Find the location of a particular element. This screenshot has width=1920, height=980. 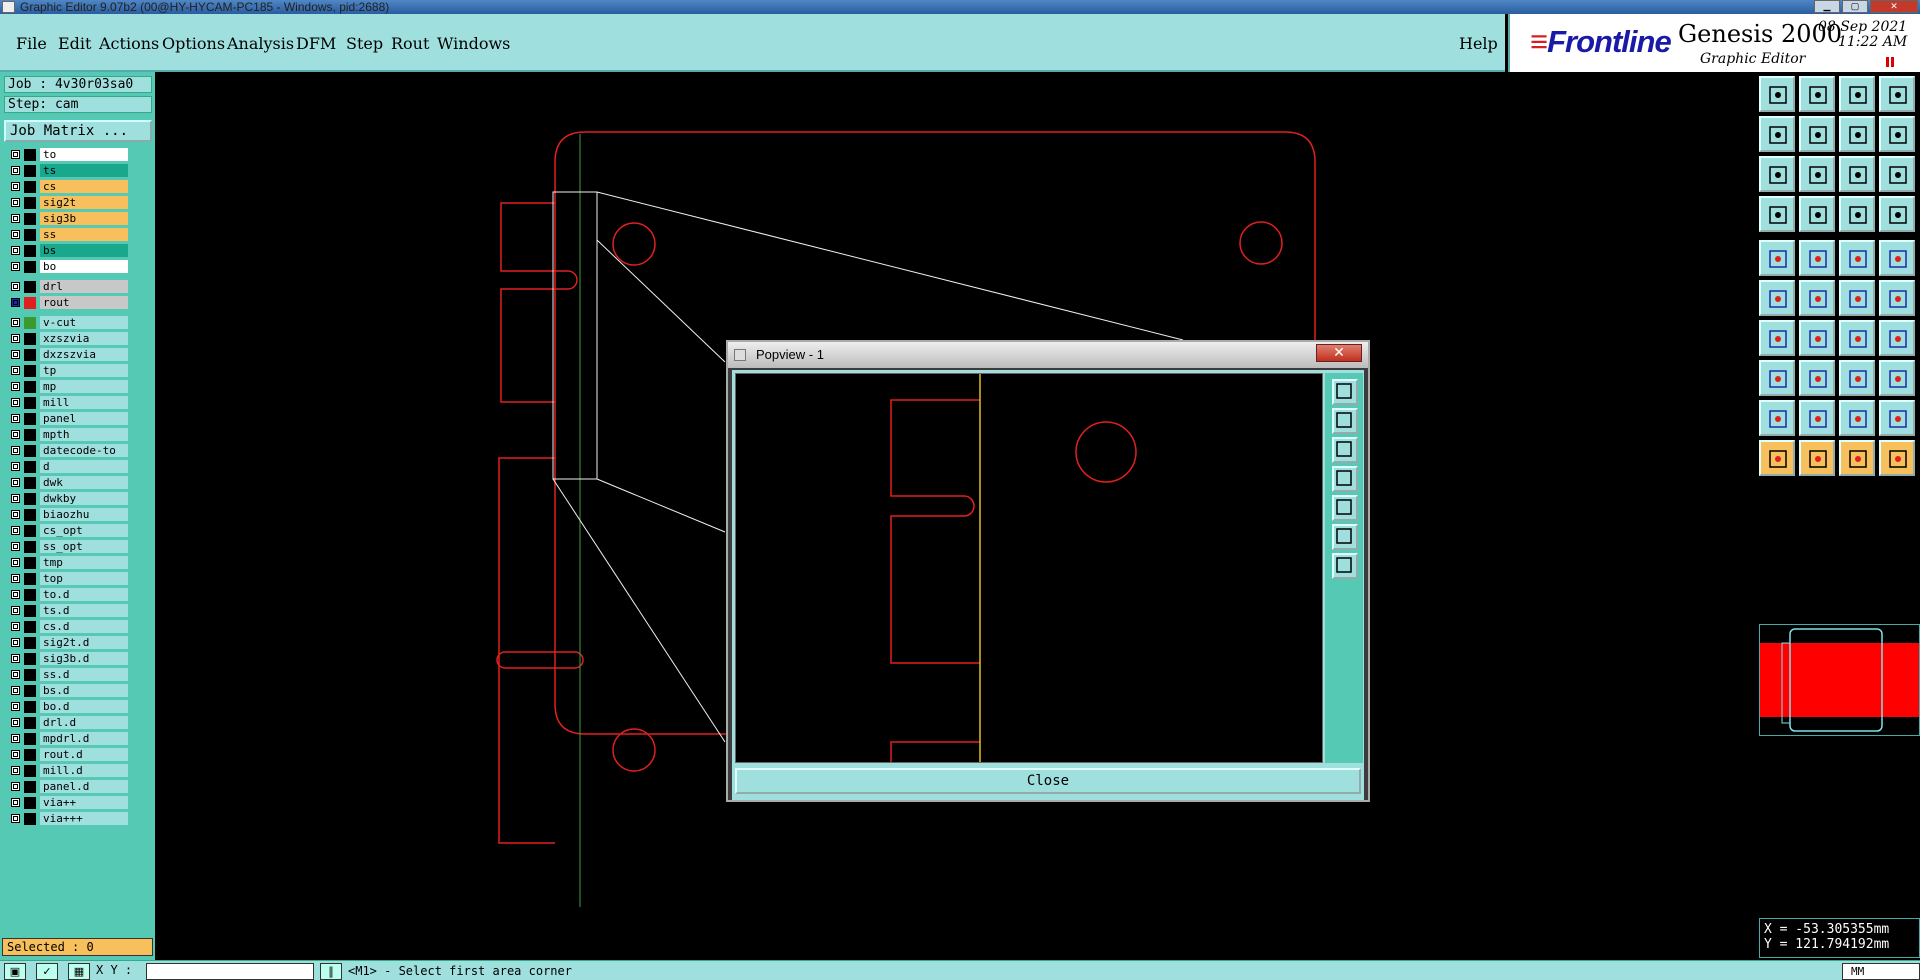

layer-row: sig3b is located at coordinates (68, 219).